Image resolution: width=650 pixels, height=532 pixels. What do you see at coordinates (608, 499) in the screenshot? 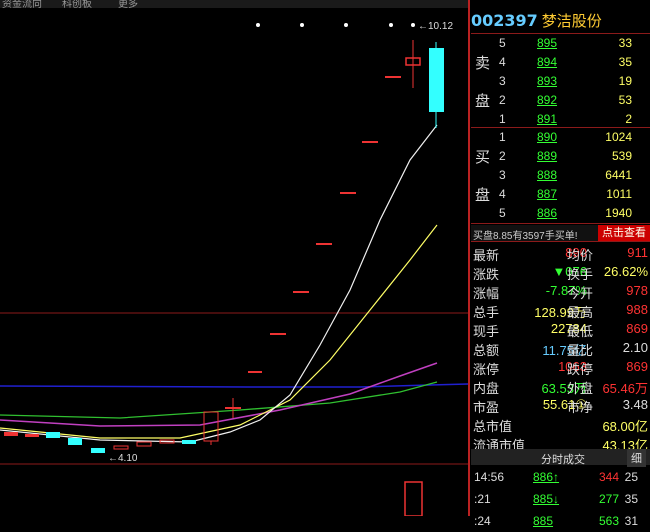
I see `trade-volume: 277` at bounding box center [608, 499].